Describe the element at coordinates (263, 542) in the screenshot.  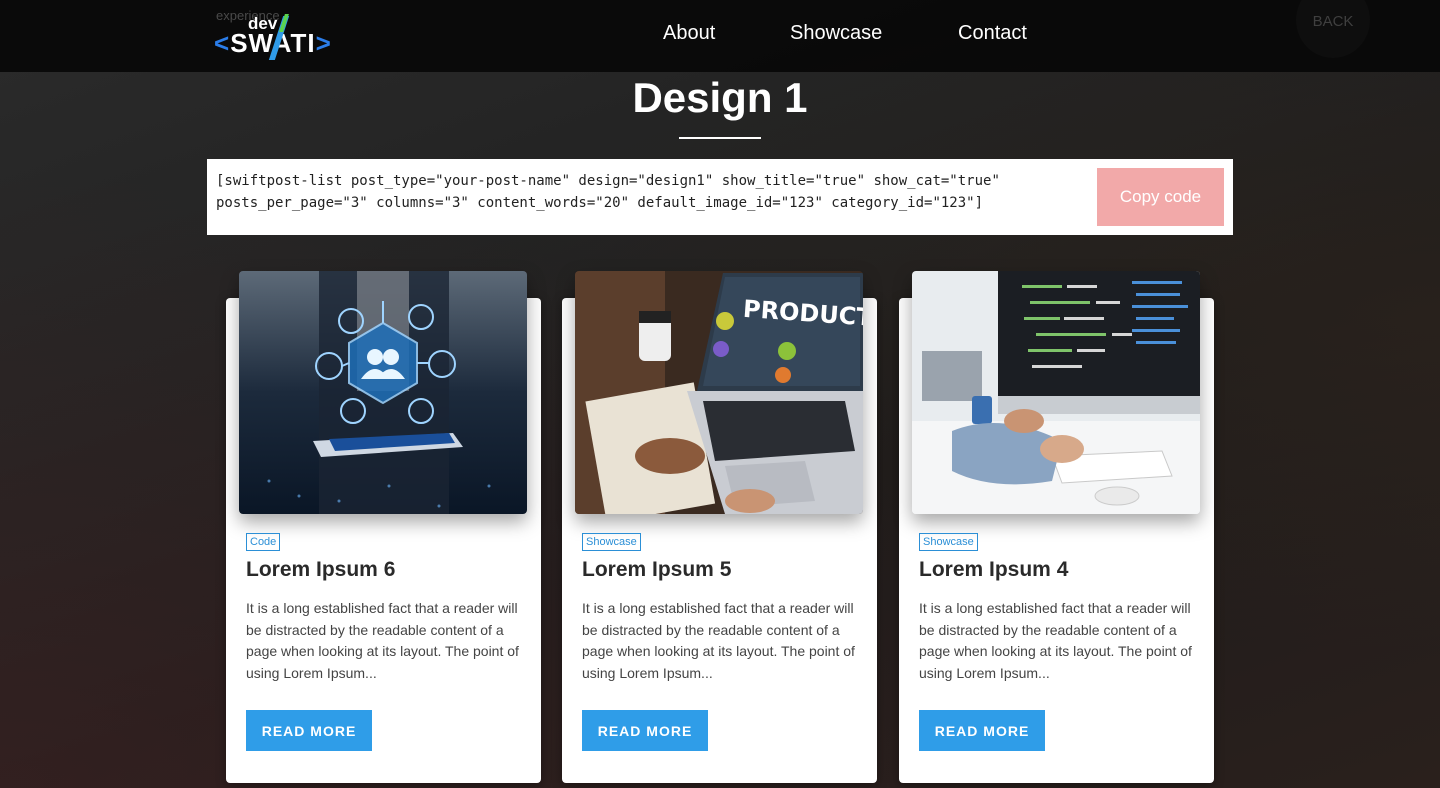
I see `card-category-badge: Code` at that location.